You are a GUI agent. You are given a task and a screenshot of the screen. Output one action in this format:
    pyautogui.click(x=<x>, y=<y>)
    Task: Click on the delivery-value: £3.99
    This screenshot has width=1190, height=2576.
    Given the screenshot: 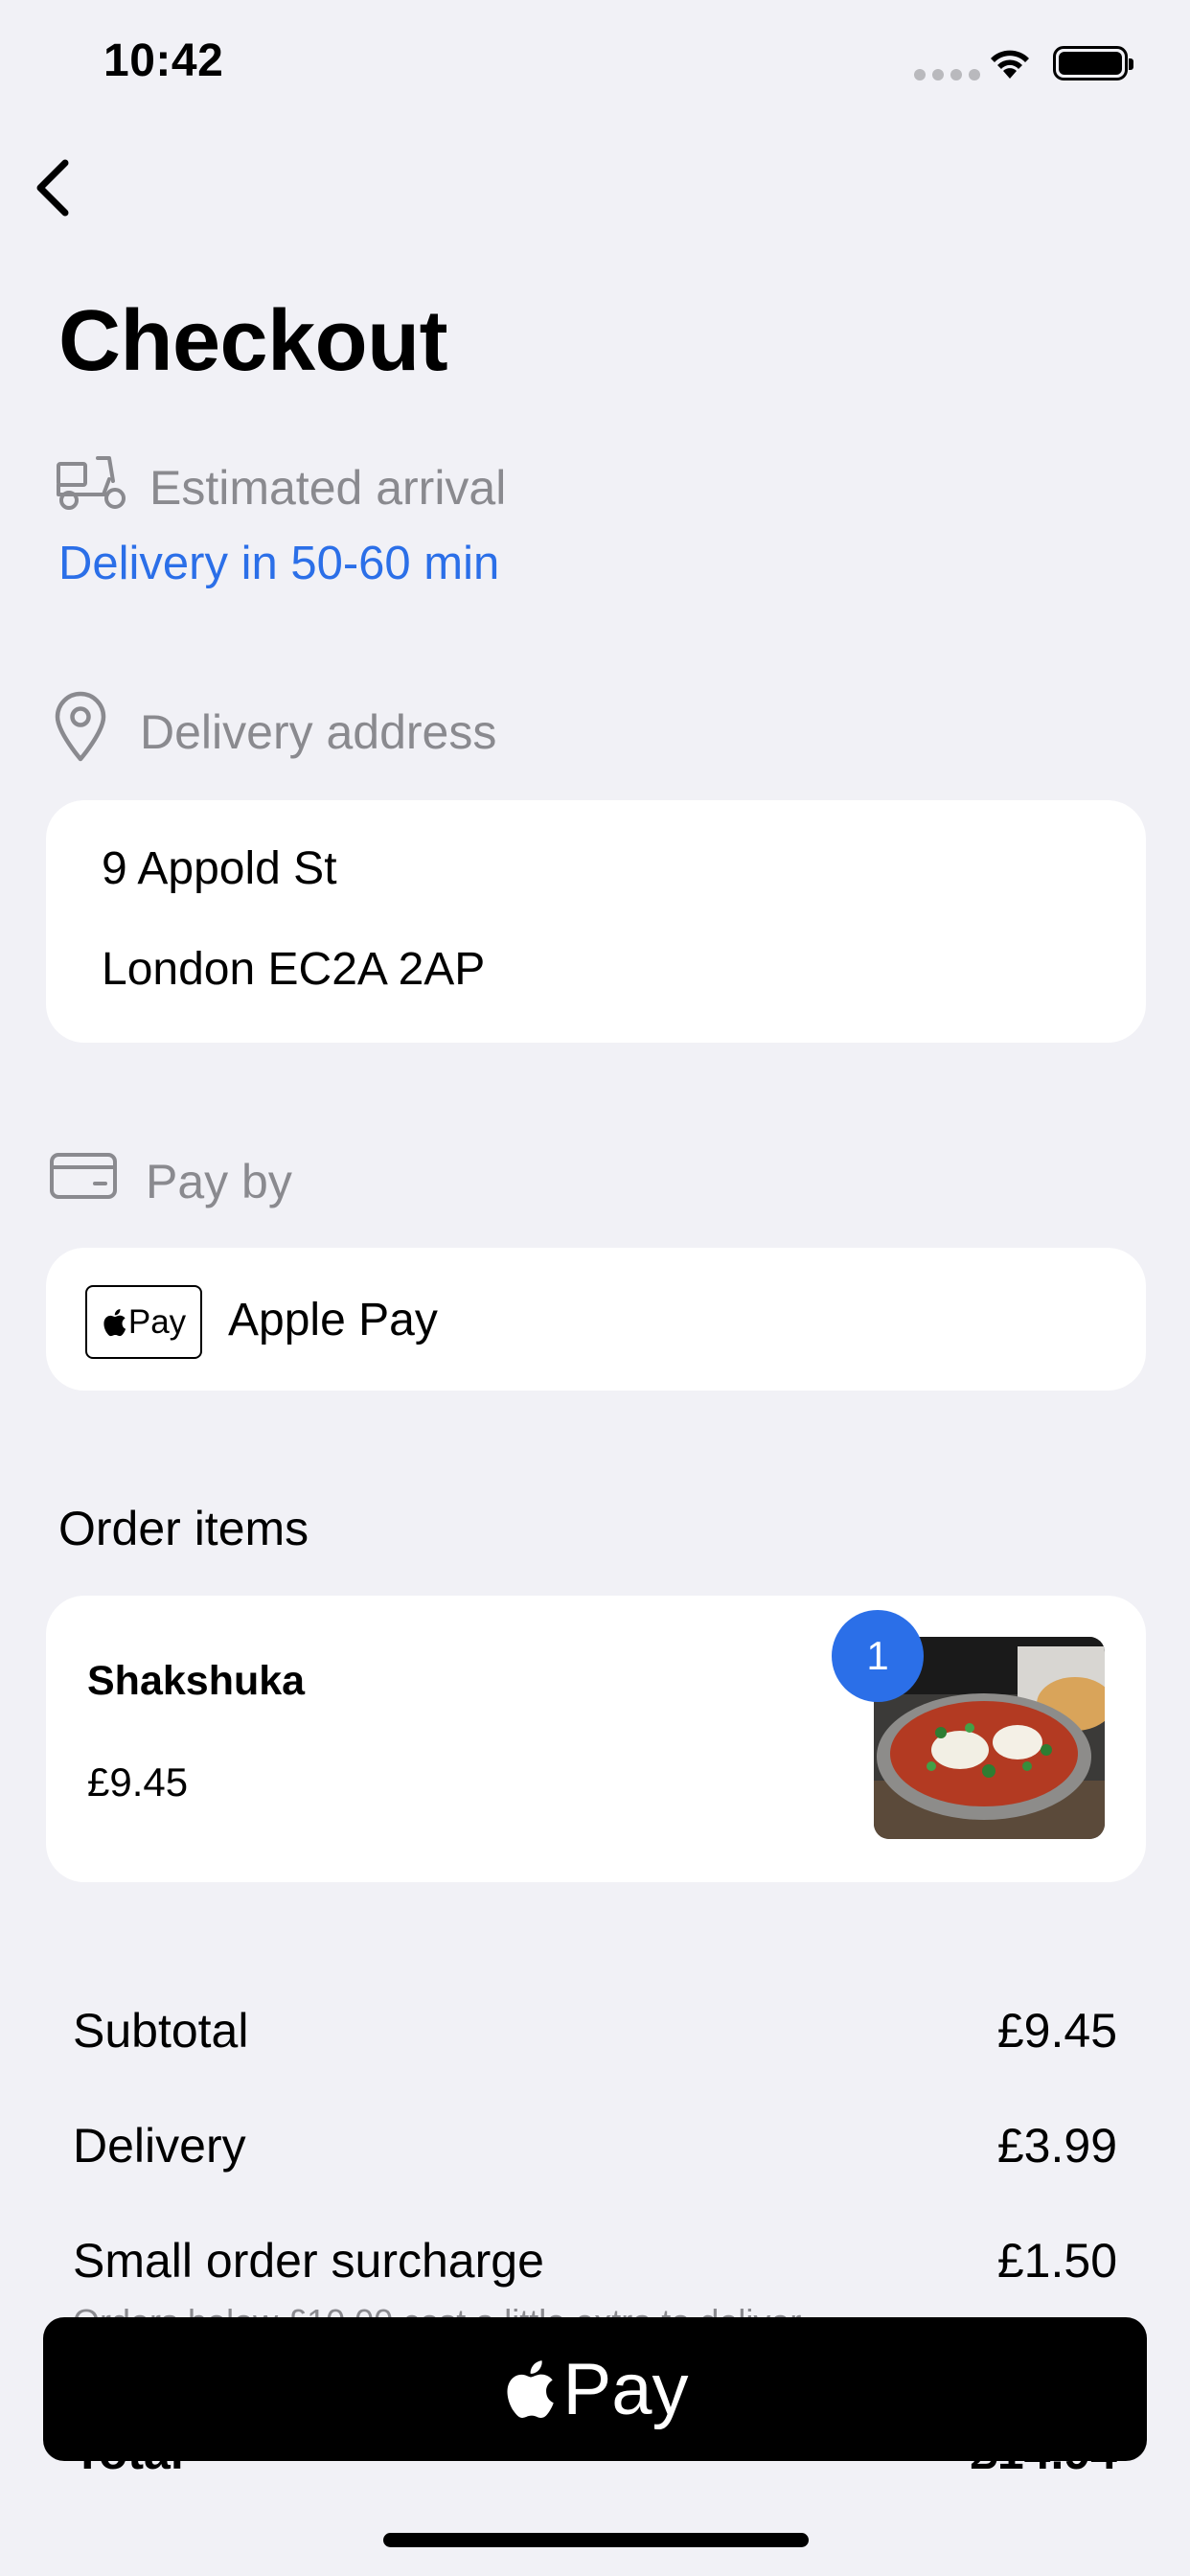 What is the action you would take?
    pyautogui.click(x=1057, y=2146)
    